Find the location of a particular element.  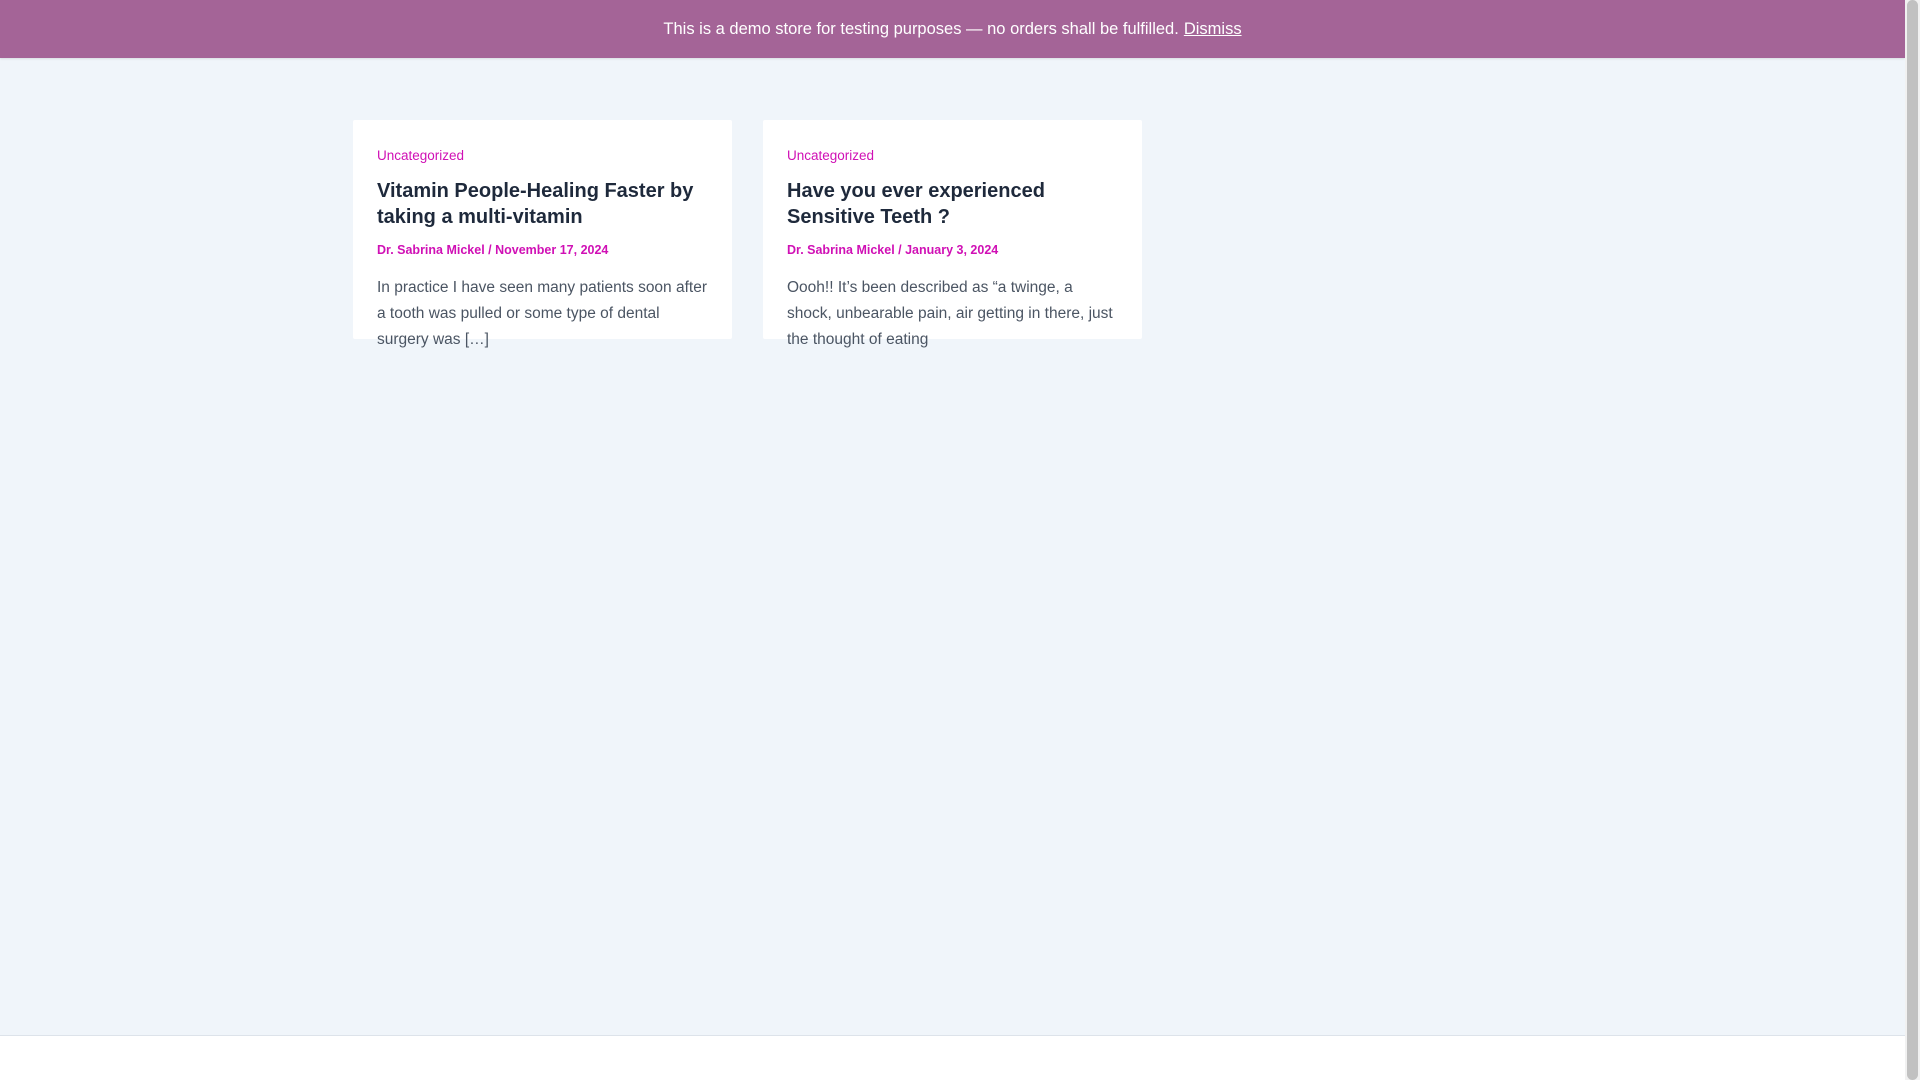

scrollbar-thumb is located at coordinates (1912, 540).